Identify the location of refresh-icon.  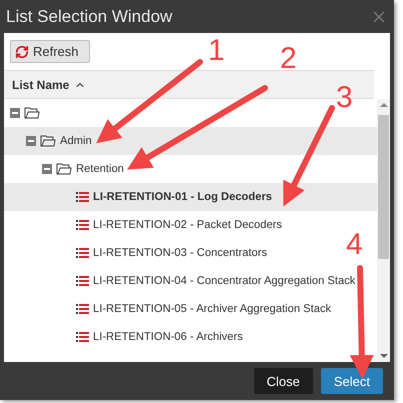
(22, 51).